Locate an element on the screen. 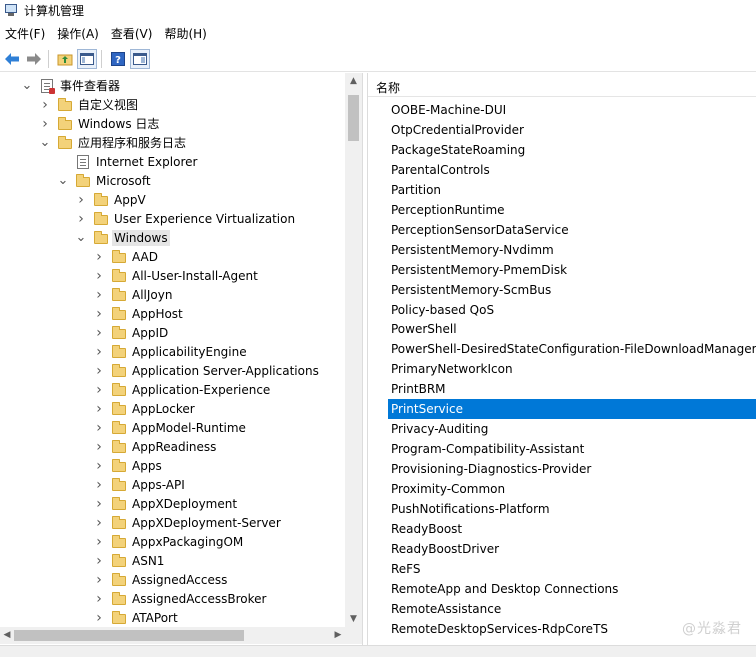  list-item: RemoteApp and Desktop Connections is located at coordinates (572, 589).